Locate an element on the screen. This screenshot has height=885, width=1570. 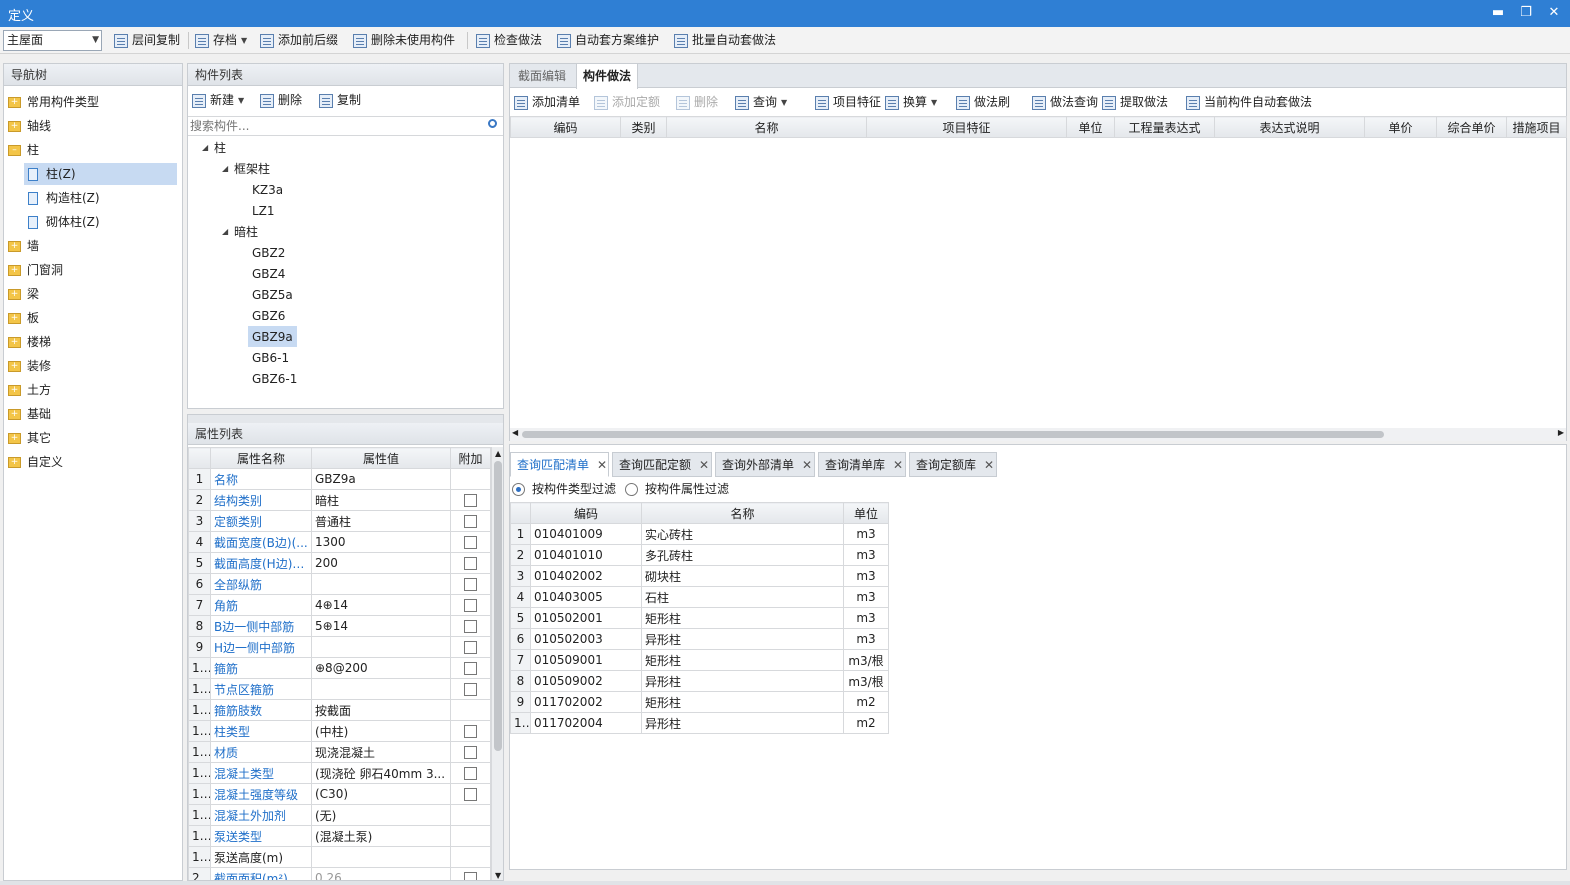
component-tree-item: GBZ4 is located at coordinates (268, 273).